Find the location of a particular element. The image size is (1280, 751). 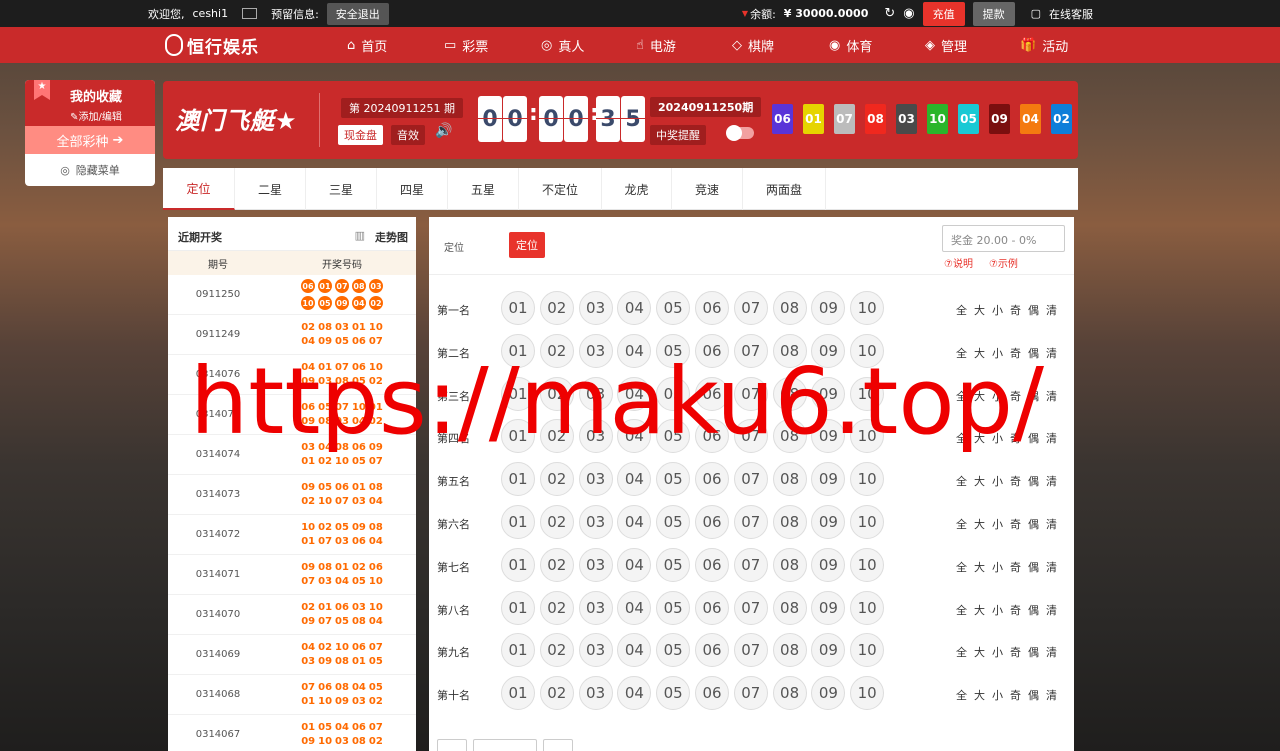

nav-item-games: ☝ 电游 is located at coordinates (656, 45).